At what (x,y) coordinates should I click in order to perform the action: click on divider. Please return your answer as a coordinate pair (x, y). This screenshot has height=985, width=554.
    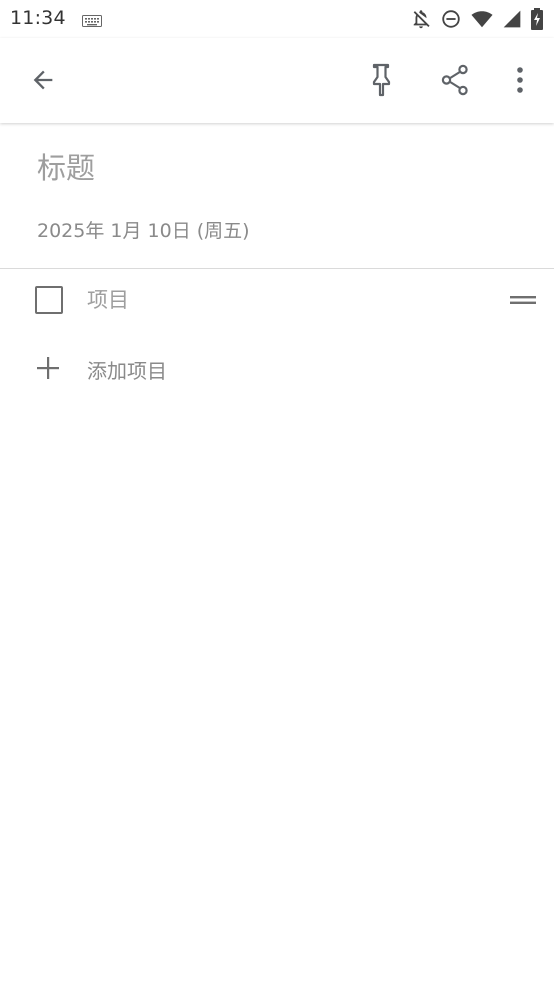
    Looking at the image, I should click on (277, 268).